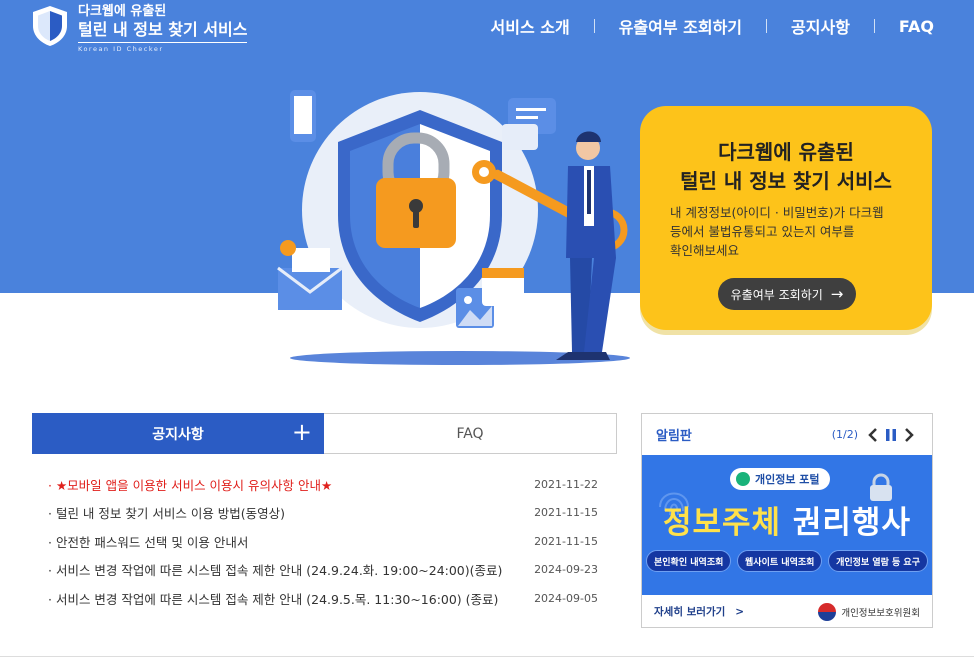 Image resolution: width=974 pixels, height=662 pixels. What do you see at coordinates (148, 542) in the screenshot?
I see `notice-title: · 안전한 패스워드 선택 및 이용 안내서` at bounding box center [148, 542].